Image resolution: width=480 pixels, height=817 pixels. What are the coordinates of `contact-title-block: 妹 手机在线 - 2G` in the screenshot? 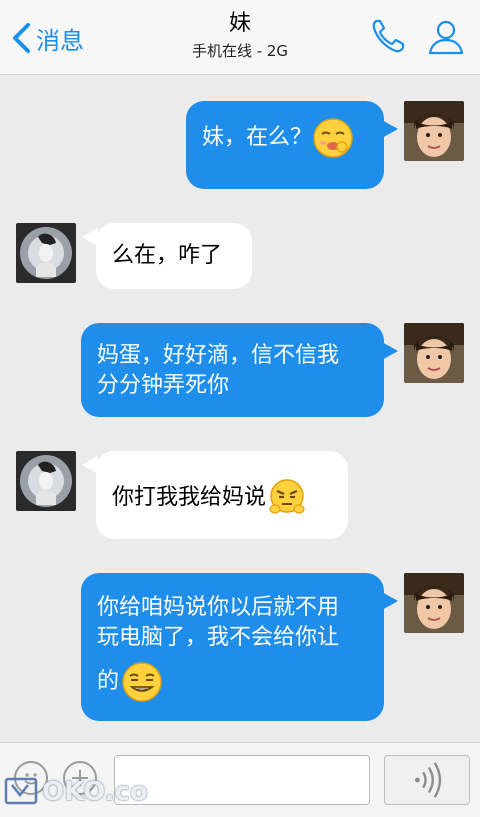 It's located at (240, 36).